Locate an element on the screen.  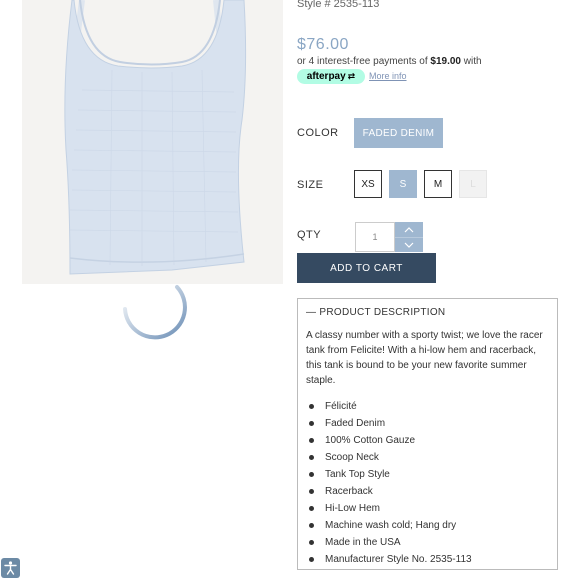
more-info-link: More info is located at coordinates (388, 76).